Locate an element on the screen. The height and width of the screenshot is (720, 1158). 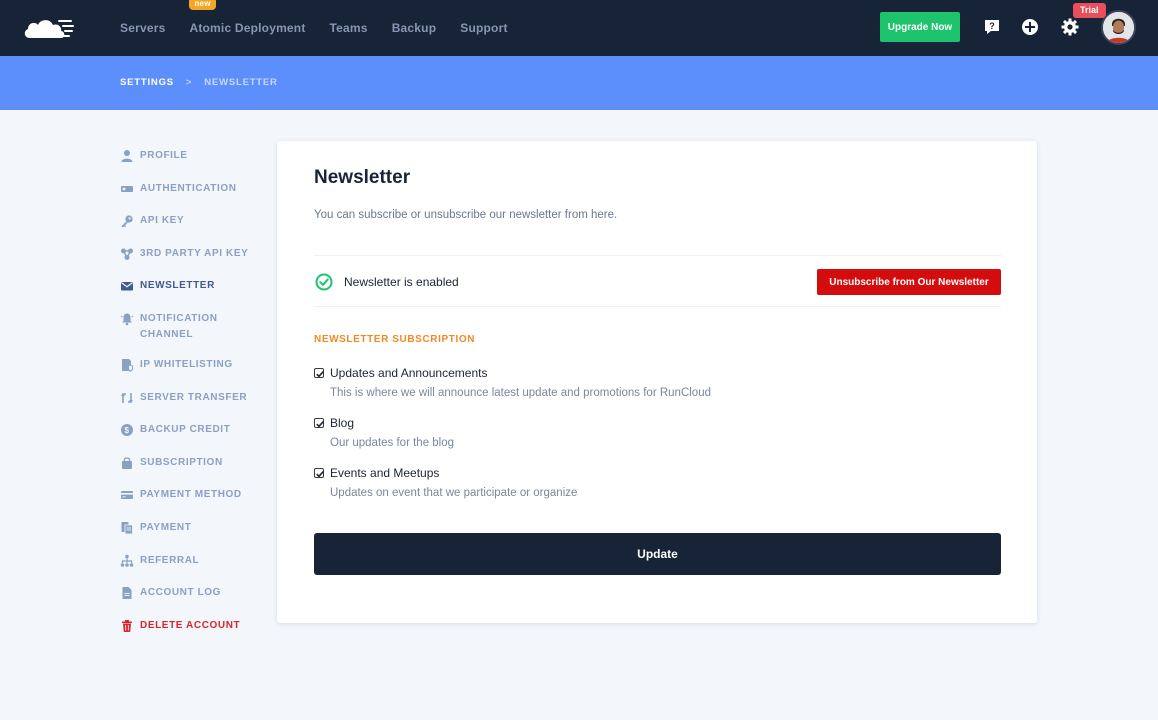
events-checkbox is located at coordinates (319, 473).